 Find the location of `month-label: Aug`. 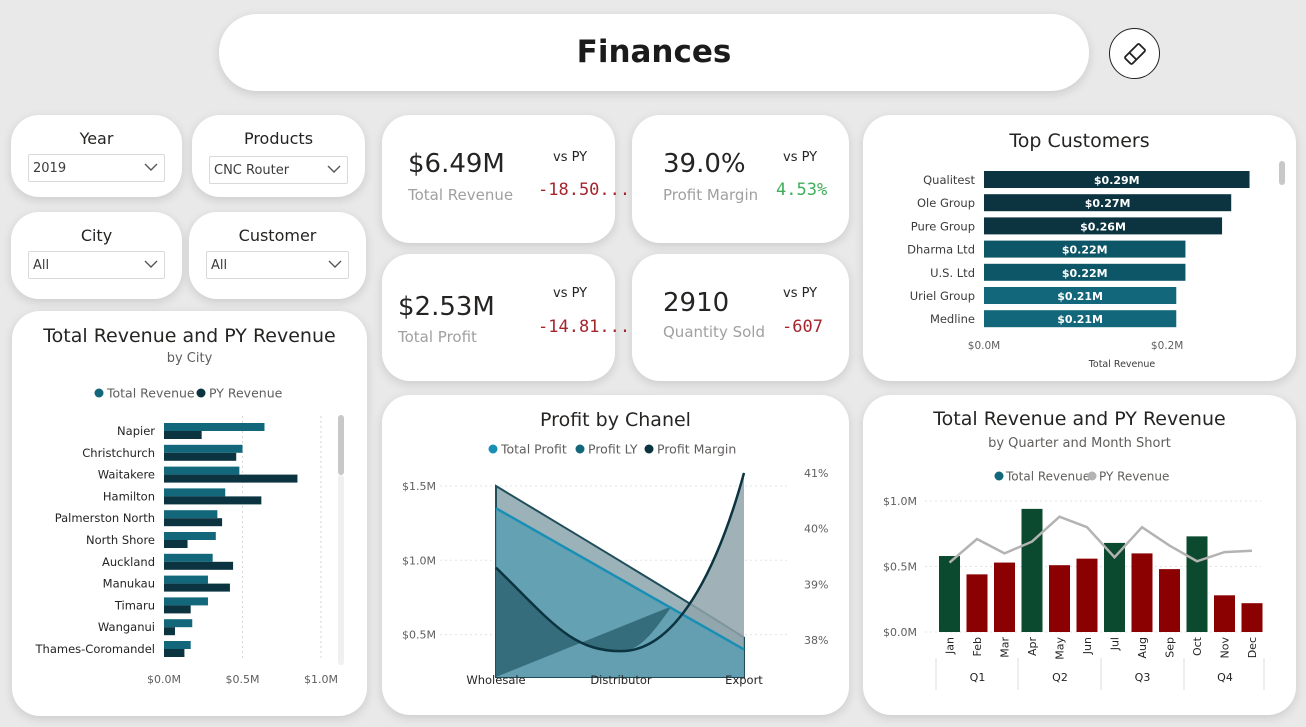

month-label: Aug is located at coordinates (1142, 647).